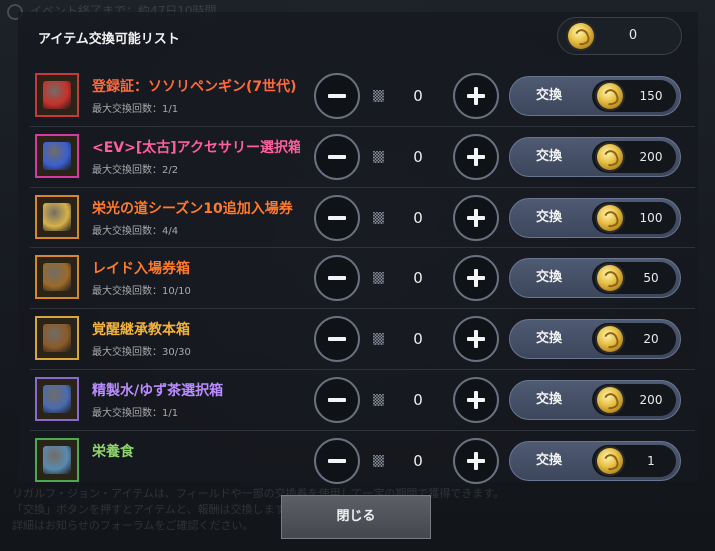 This screenshot has width=715, height=551. I want to click on treasure-chest-icon, so click(57, 277).